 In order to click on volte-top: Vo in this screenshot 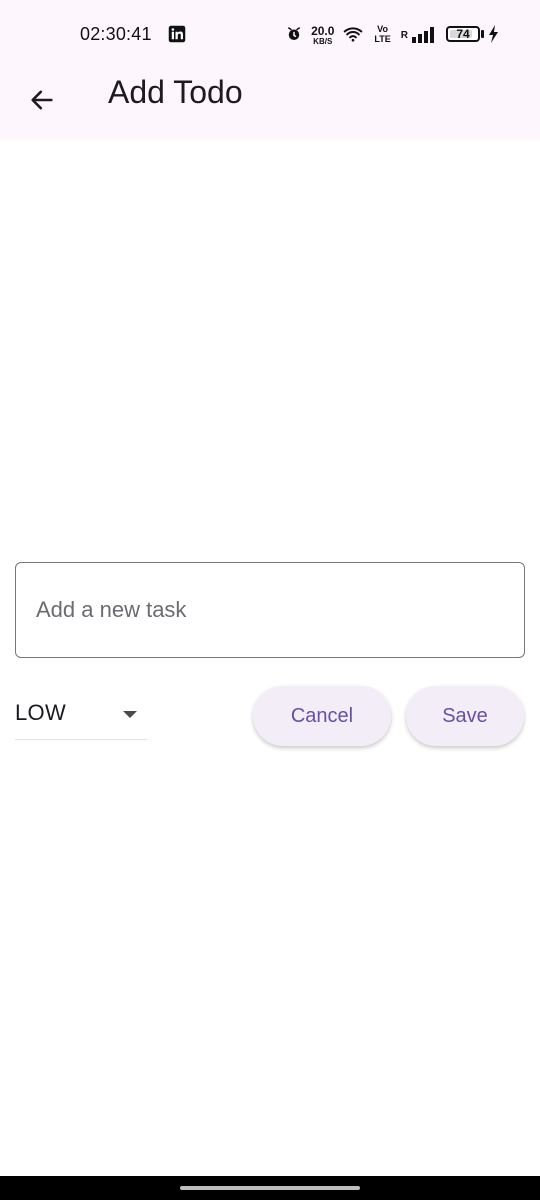, I will do `click(383, 28)`.